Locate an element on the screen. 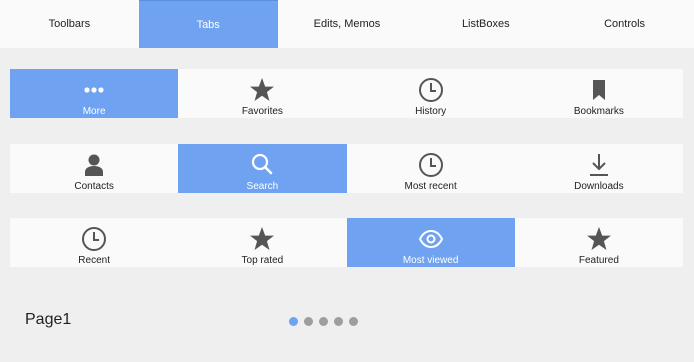  segment-recent: Recent is located at coordinates (94, 242).